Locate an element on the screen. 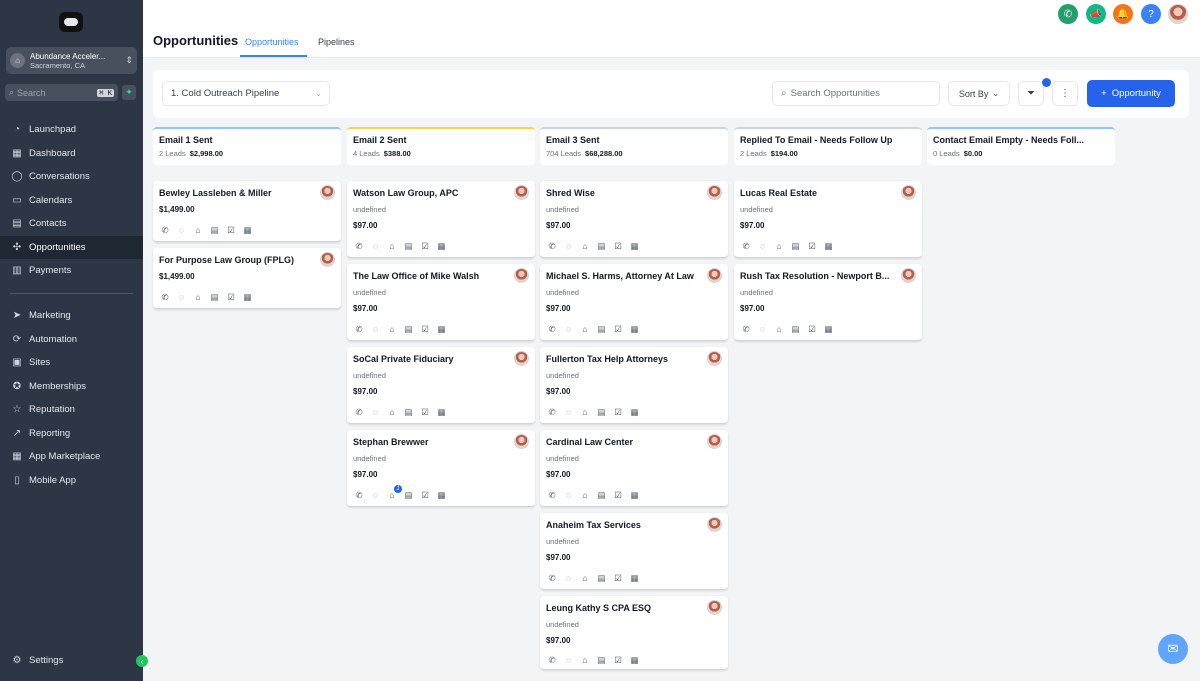 This screenshot has width=1200, height=681. collapse-sidebar-icon: ‹ is located at coordinates (142, 661).